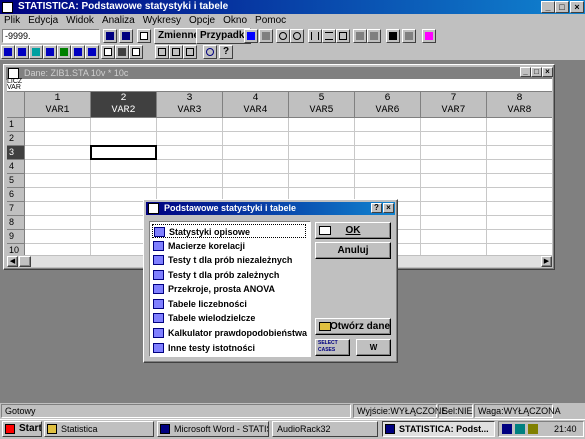 Image resolution: width=585 pixels, height=439 pixels. What do you see at coordinates (43, 20) in the screenshot?
I see `menu-edycja: Edycja` at bounding box center [43, 20].